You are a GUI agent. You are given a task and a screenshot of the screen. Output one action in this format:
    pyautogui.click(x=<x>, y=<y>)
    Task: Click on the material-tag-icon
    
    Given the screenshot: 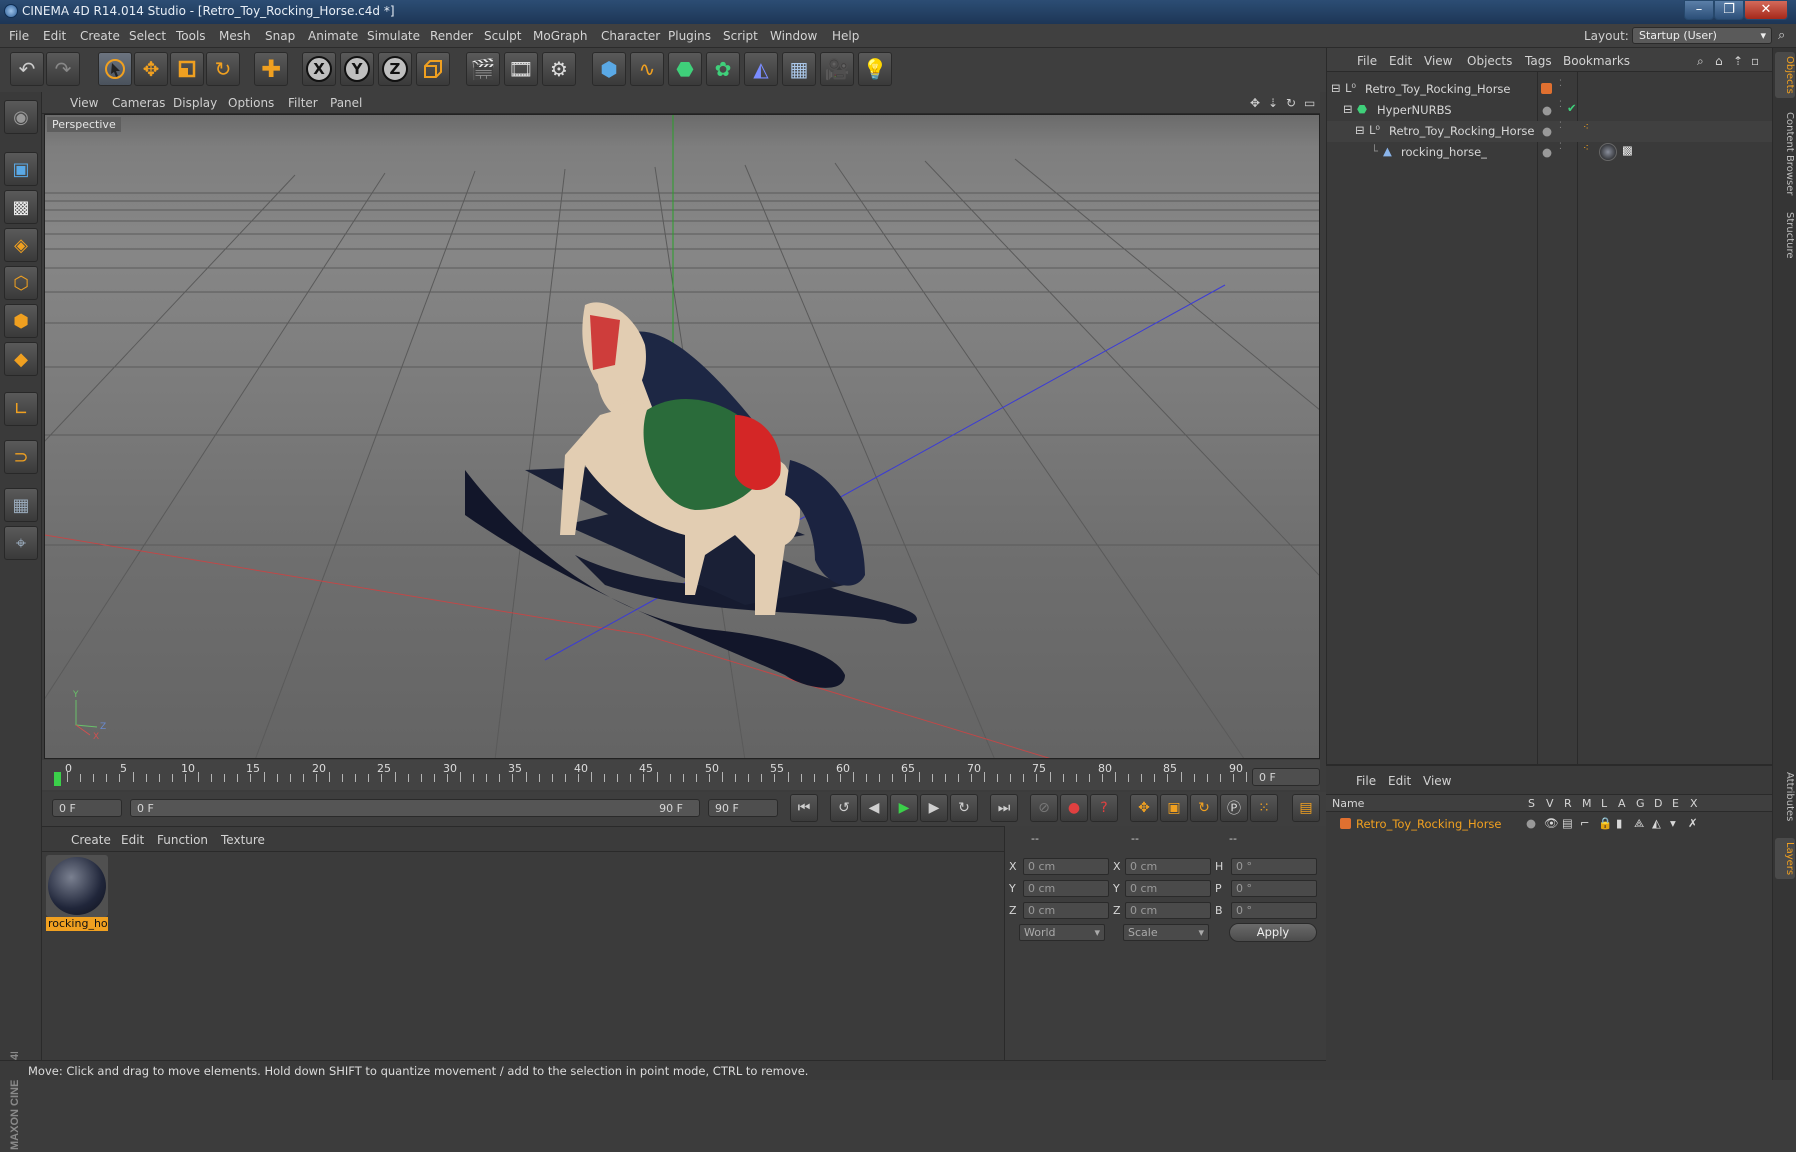 What is the action you would take?
    pyautogui.click(x=1608, y=152)
    